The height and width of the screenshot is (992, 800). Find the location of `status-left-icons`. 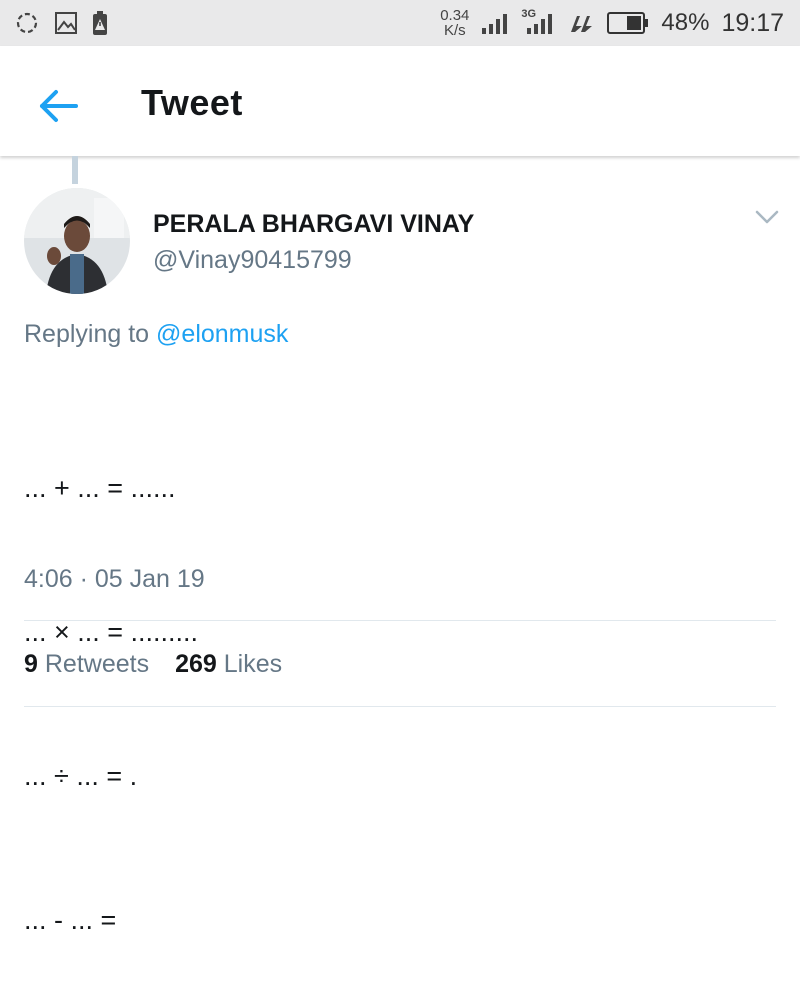

status-left-icons is located at coordinates (61, 23).